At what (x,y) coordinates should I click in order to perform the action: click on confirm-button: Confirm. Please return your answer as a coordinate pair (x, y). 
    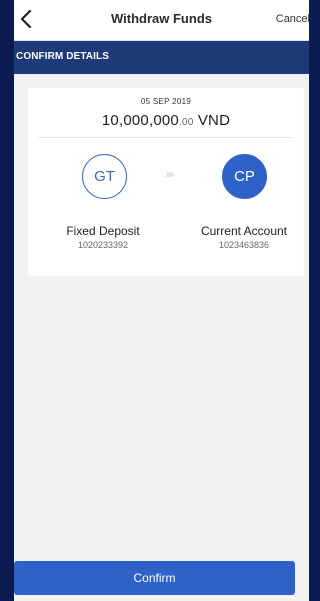
    Looking at the image, I should click on (154, 578).